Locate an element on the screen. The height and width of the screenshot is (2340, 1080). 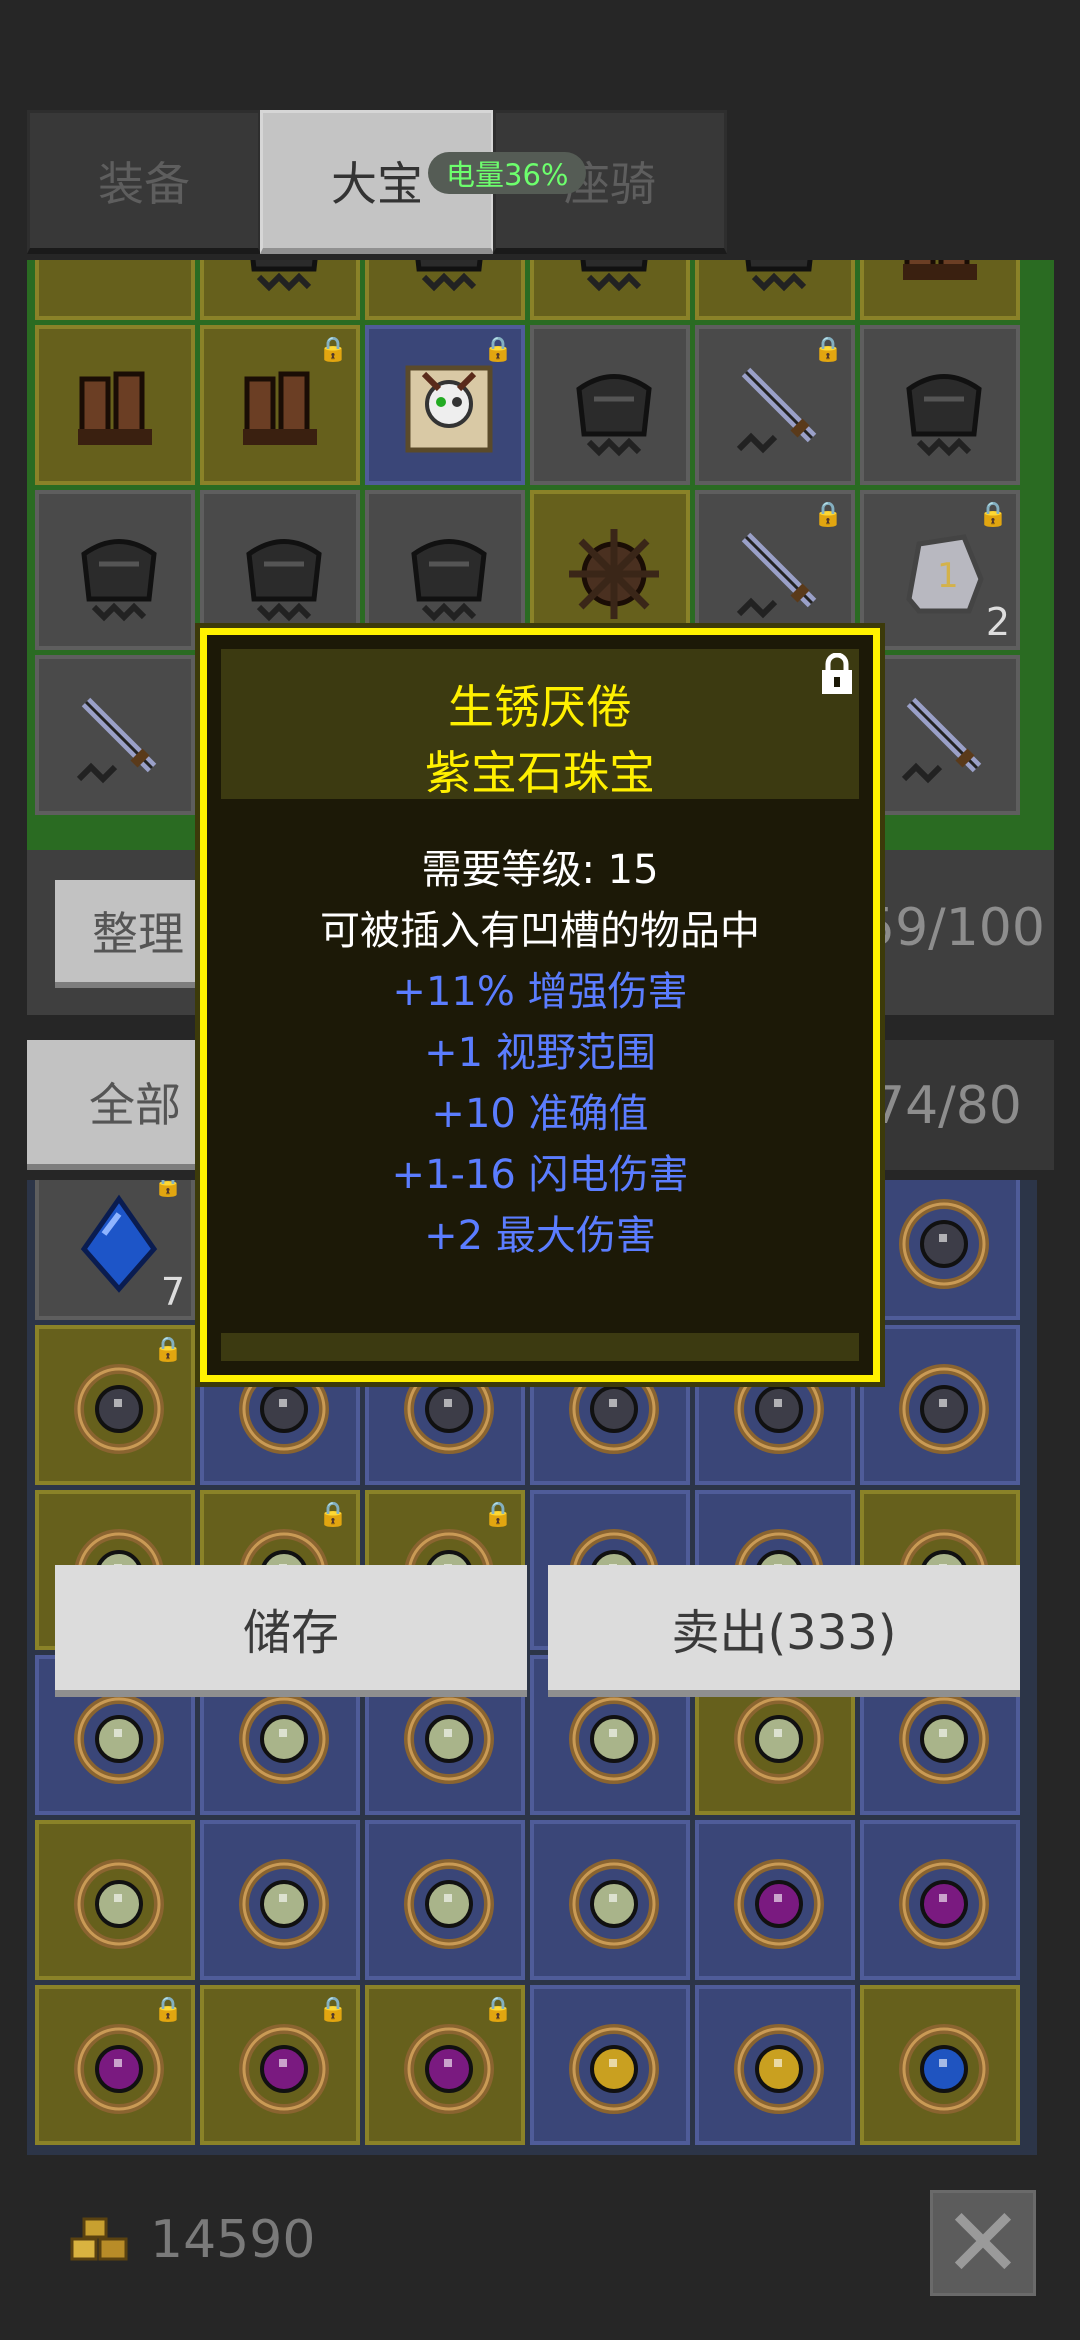
spiked-shield-icon is located at coordinates (614, 574).